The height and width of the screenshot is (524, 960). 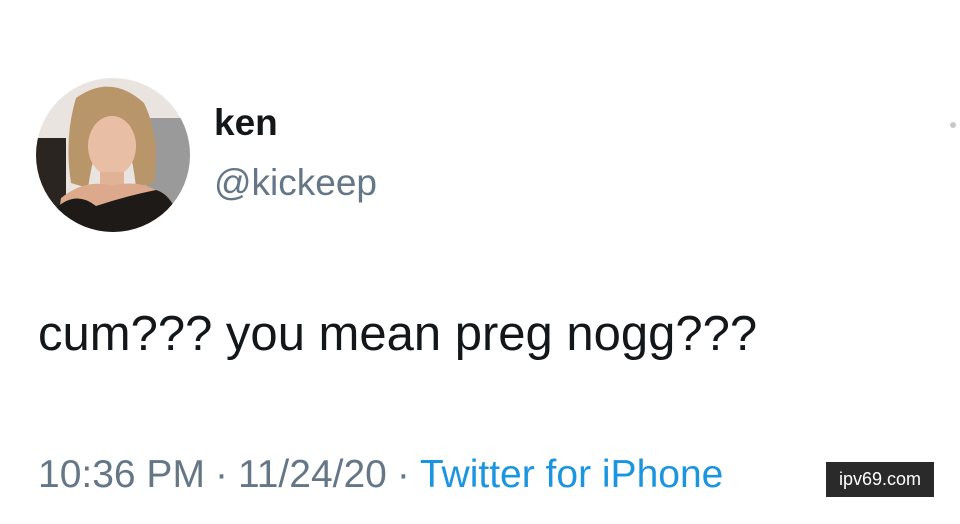 What do you see at coordinates (953, 125) in the screenshot?
I see `more-options-icon` at bounding box center [953, 125].